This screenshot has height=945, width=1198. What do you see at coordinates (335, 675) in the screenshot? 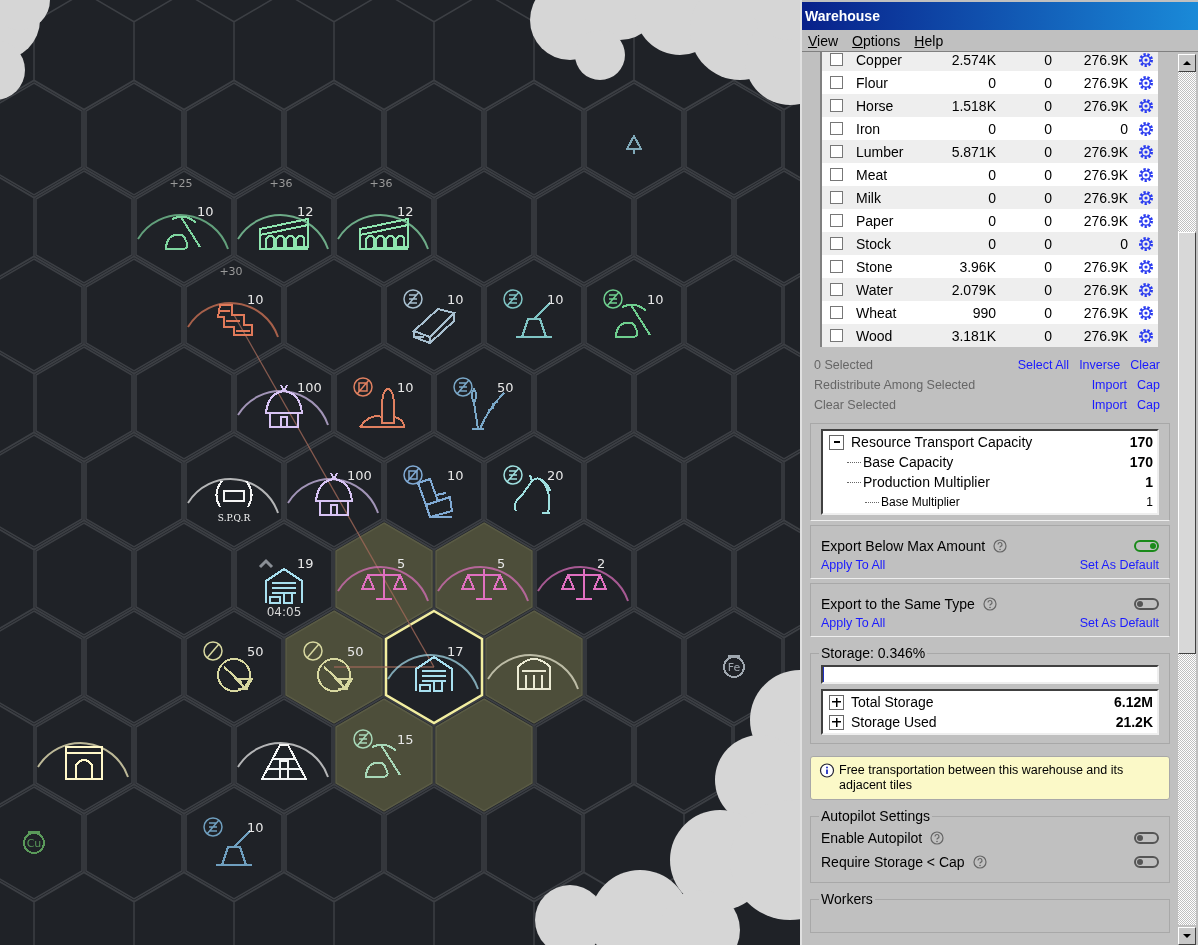
I see `broom-icon` at bounding box center [335, 675].